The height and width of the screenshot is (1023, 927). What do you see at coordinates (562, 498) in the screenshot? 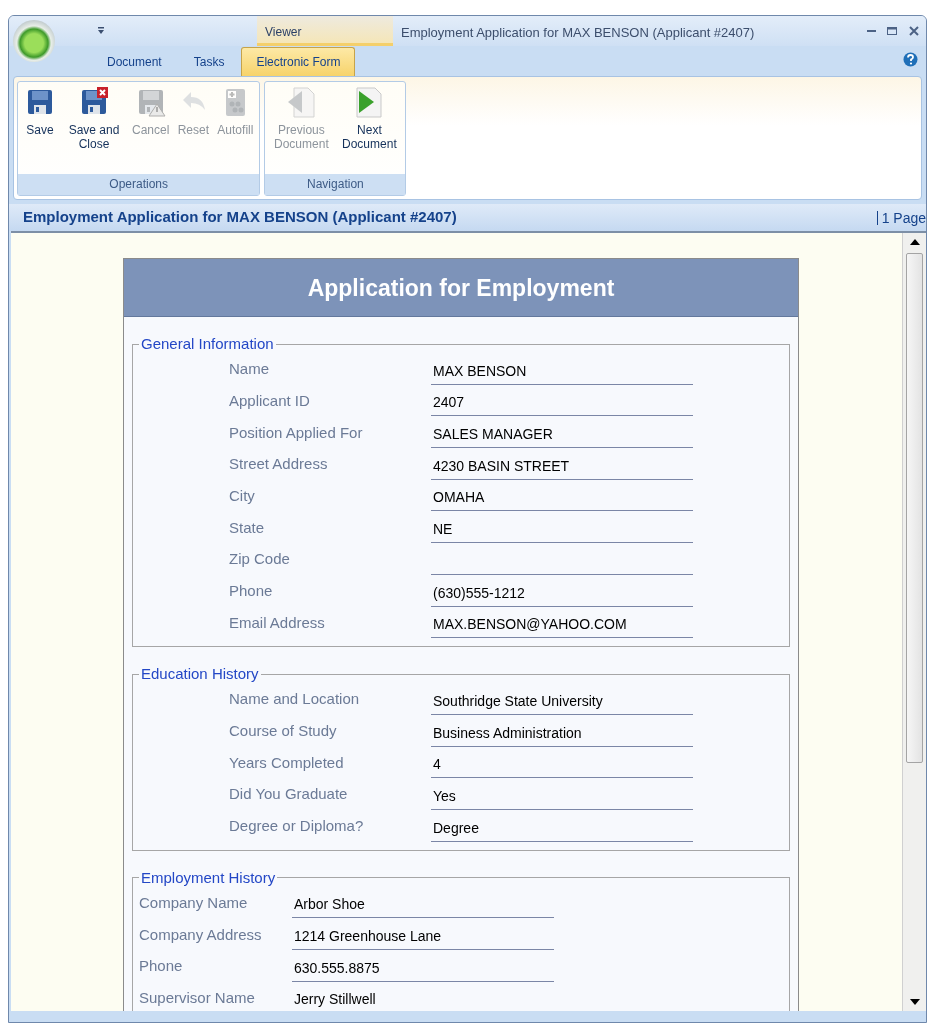
I see `input-field: OMAHA` at bounding box center [562, 498].